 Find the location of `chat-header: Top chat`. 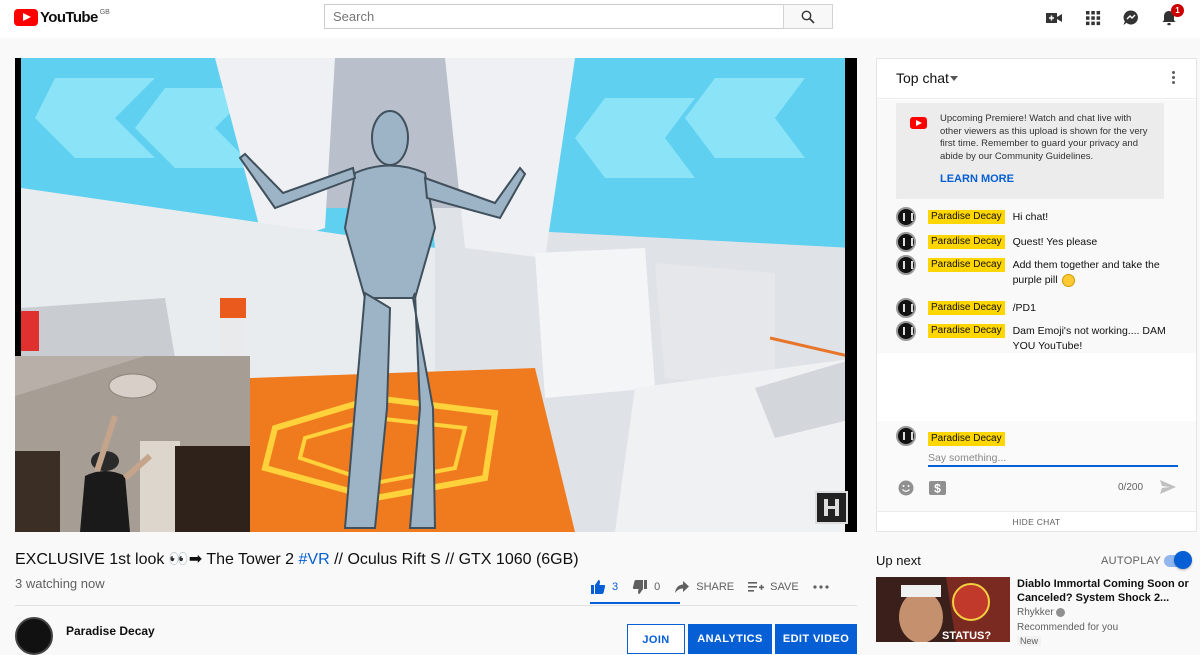

chat-header: Top chat is located at coordinates (1036, 79).